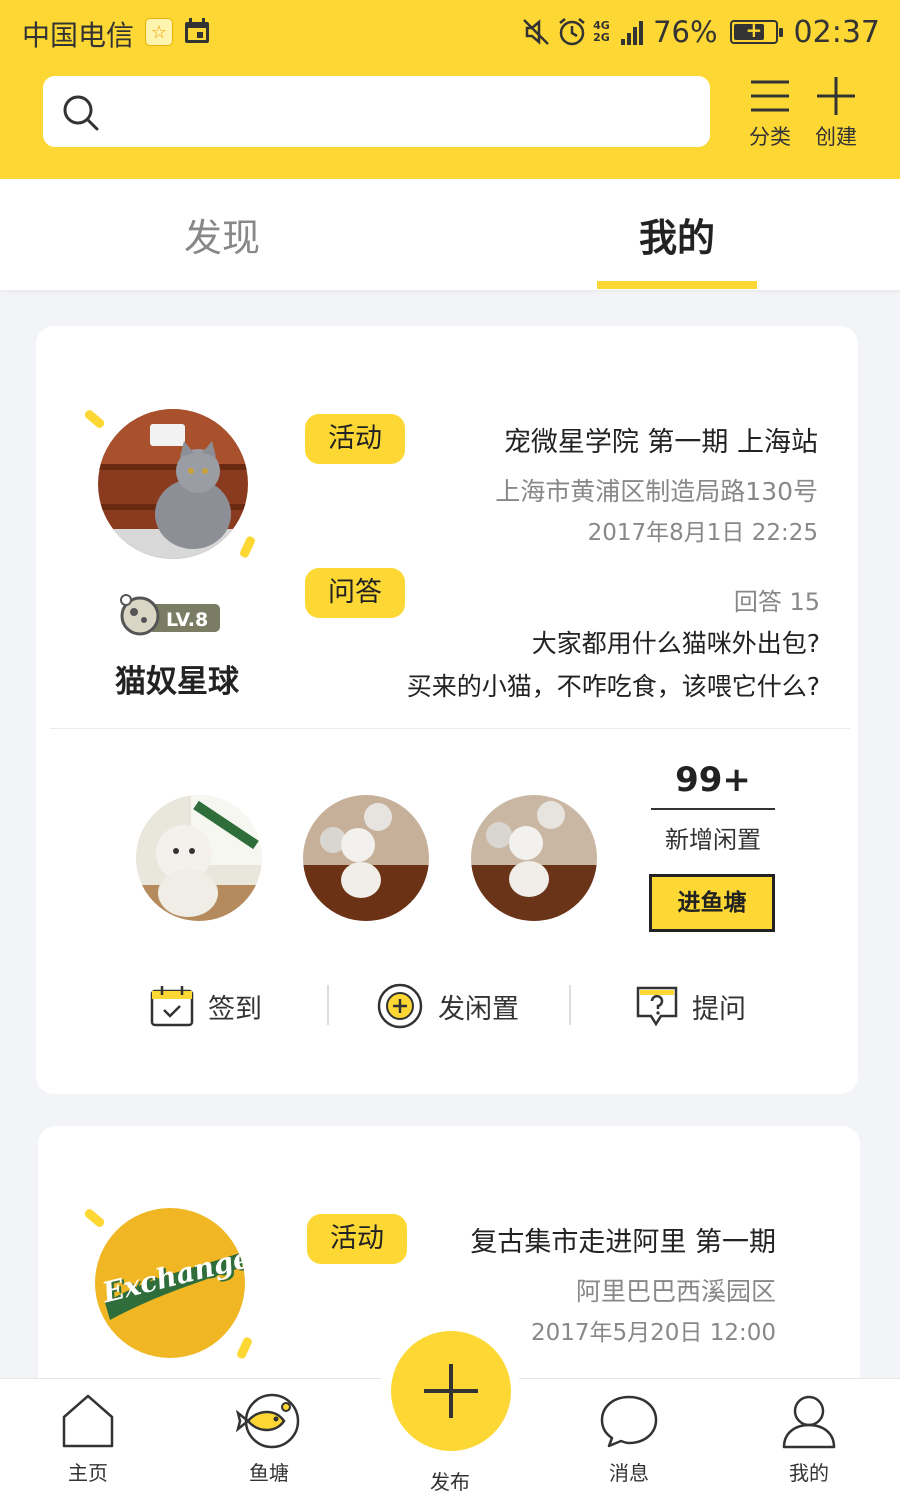  I want to click on calendar-check-icon, so click(172, 1006).